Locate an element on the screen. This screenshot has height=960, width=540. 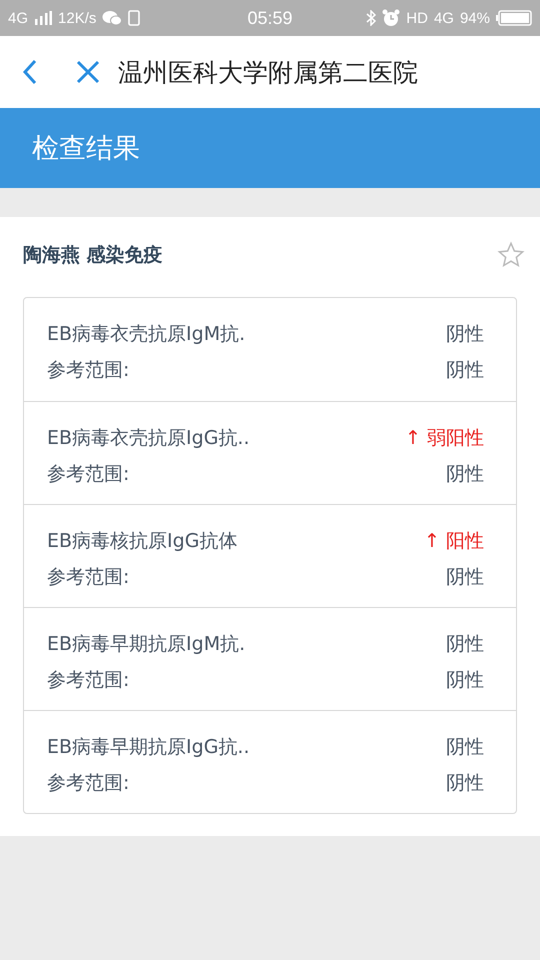
data-type: 4G is located at coordinates (444, 18).